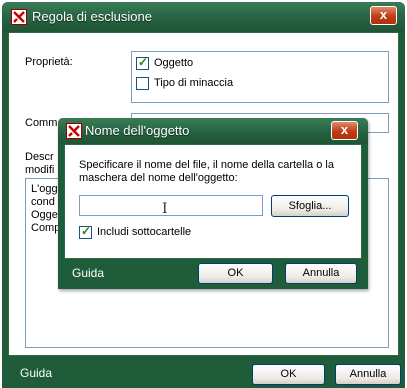 The width and height of the screenshot is (407, 388). I want to click on dialog-close-button: x, so click(344, 130).